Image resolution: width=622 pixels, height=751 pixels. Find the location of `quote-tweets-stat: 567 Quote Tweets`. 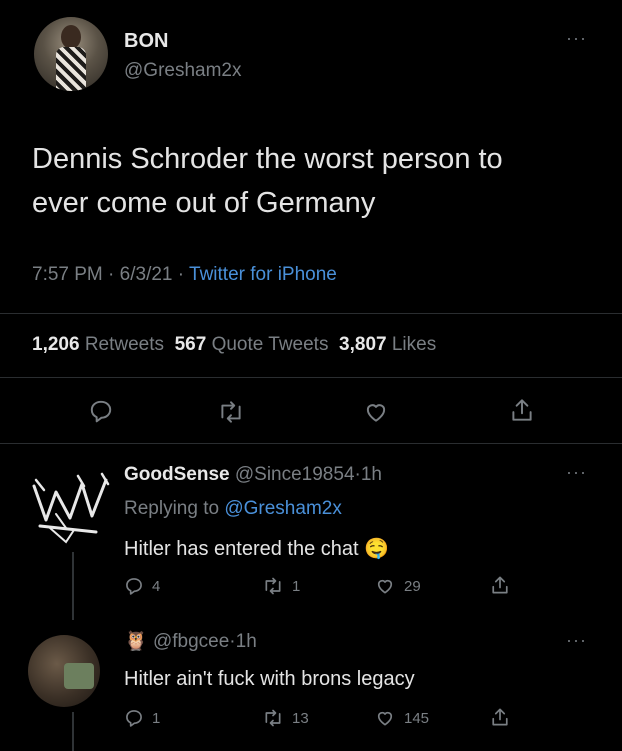

quote-tweets-stat: 567 Quote Tweets is located at coordinates (252, 344).